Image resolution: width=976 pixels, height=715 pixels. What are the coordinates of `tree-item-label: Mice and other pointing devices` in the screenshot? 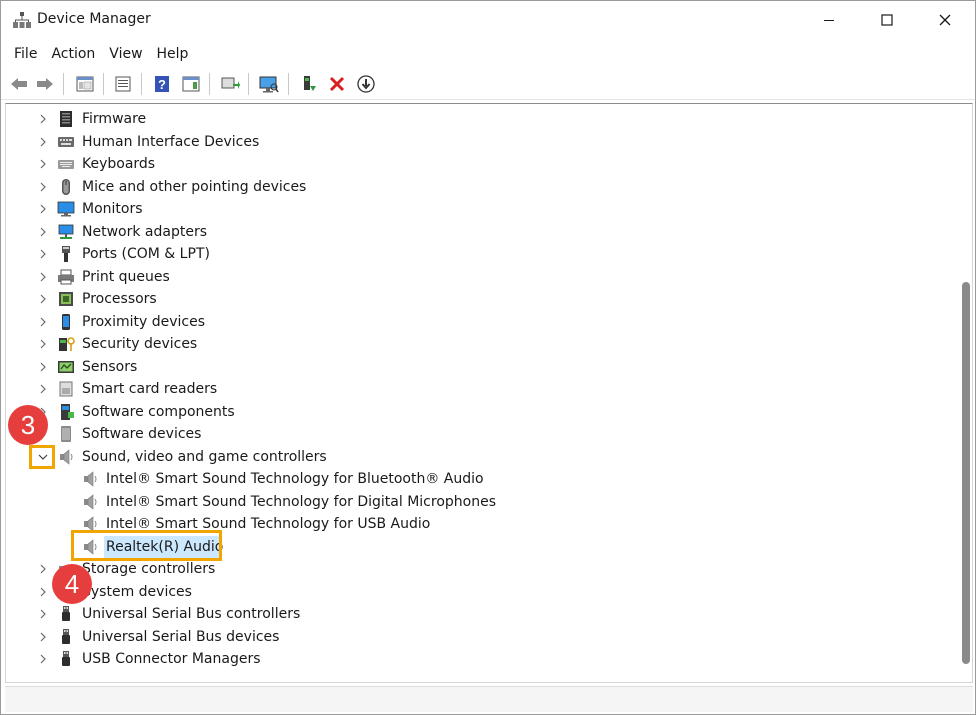 It's located at (194, 186).